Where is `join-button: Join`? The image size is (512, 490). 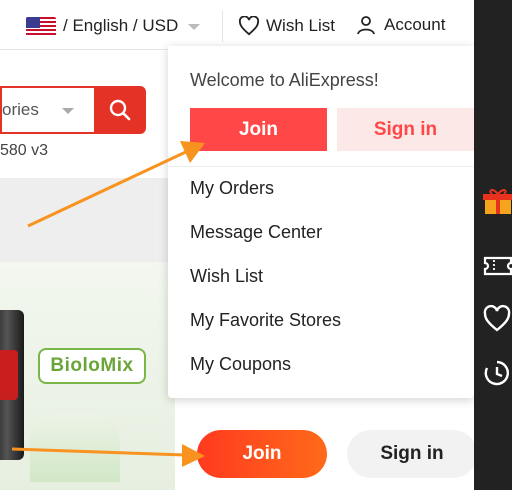 join-button: Join is located at coordinates (258, 129).